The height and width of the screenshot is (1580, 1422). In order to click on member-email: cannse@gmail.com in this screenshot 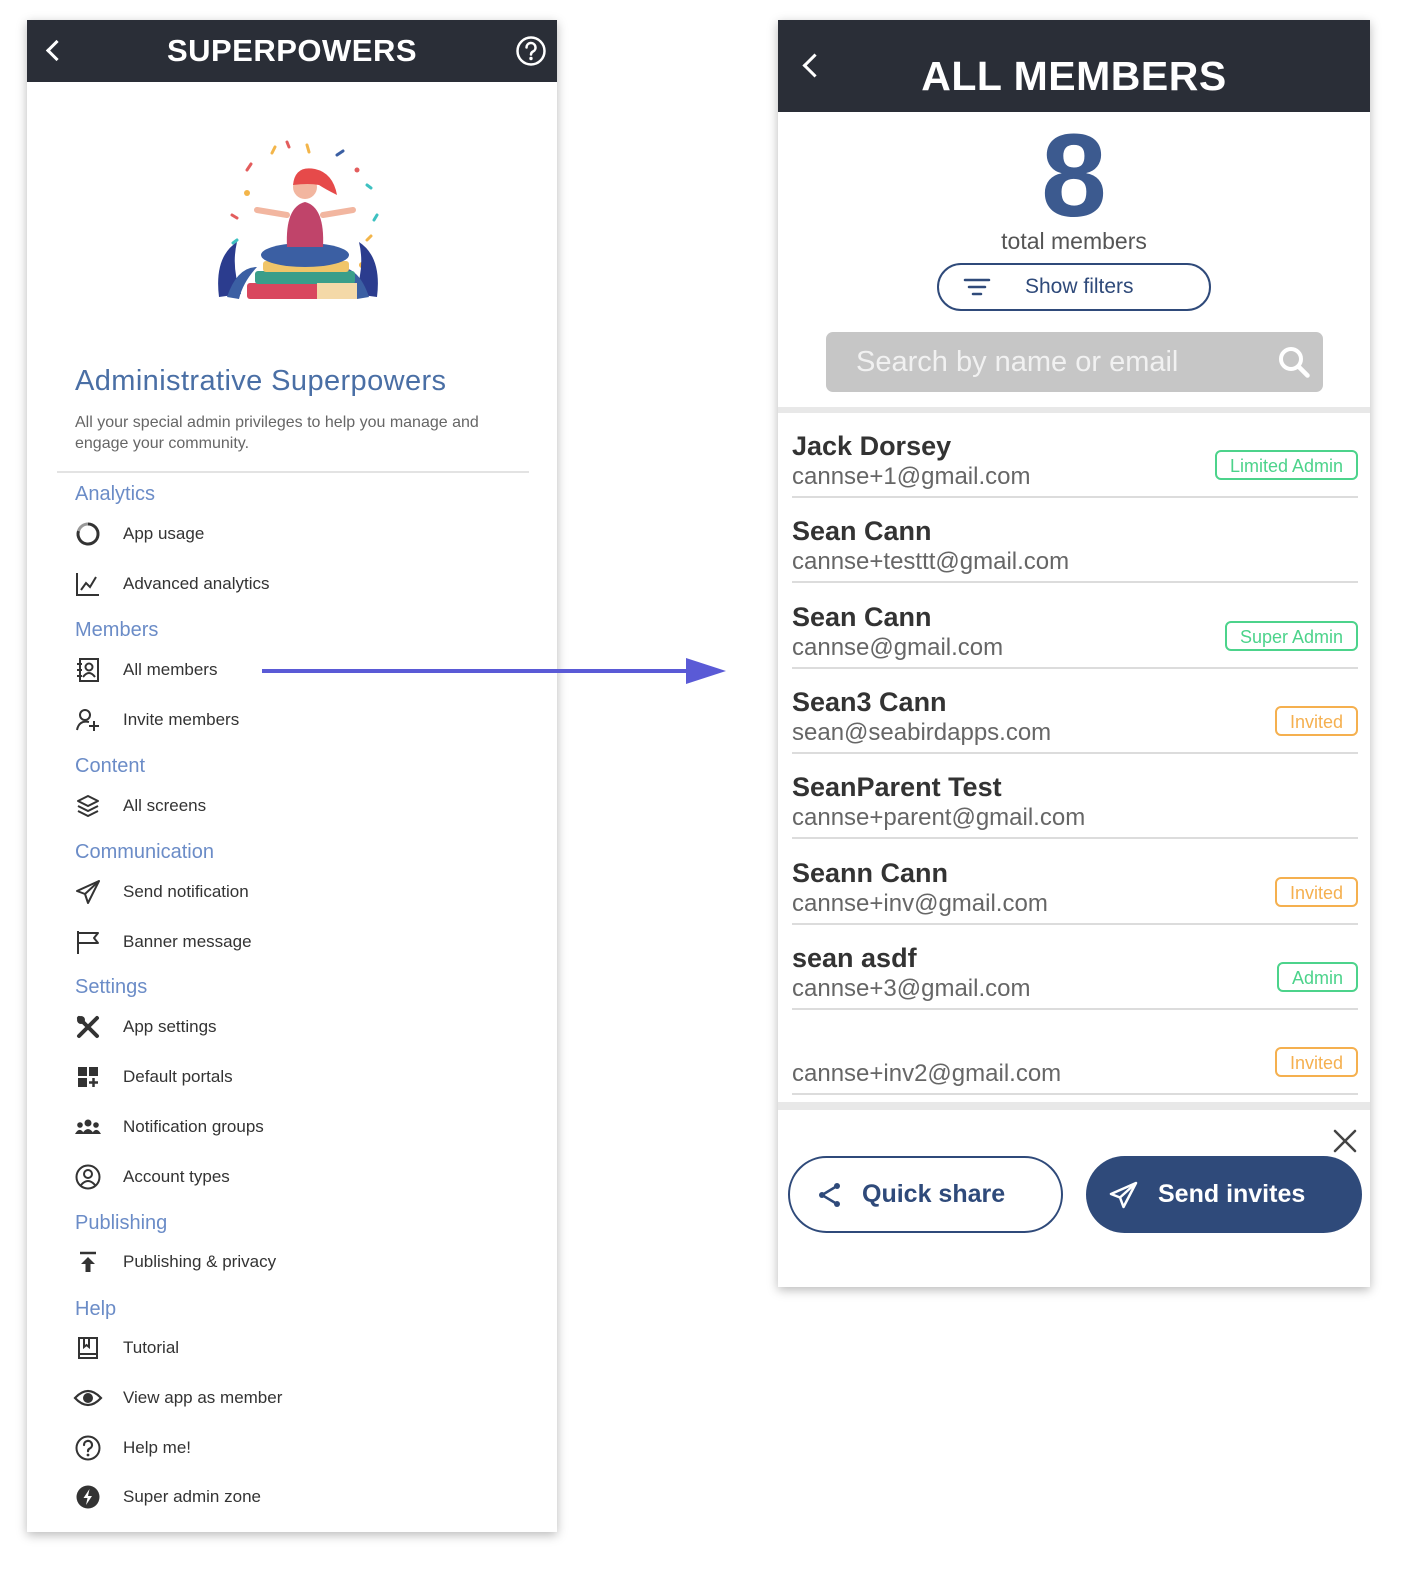, I will do `click(898, 647)`.